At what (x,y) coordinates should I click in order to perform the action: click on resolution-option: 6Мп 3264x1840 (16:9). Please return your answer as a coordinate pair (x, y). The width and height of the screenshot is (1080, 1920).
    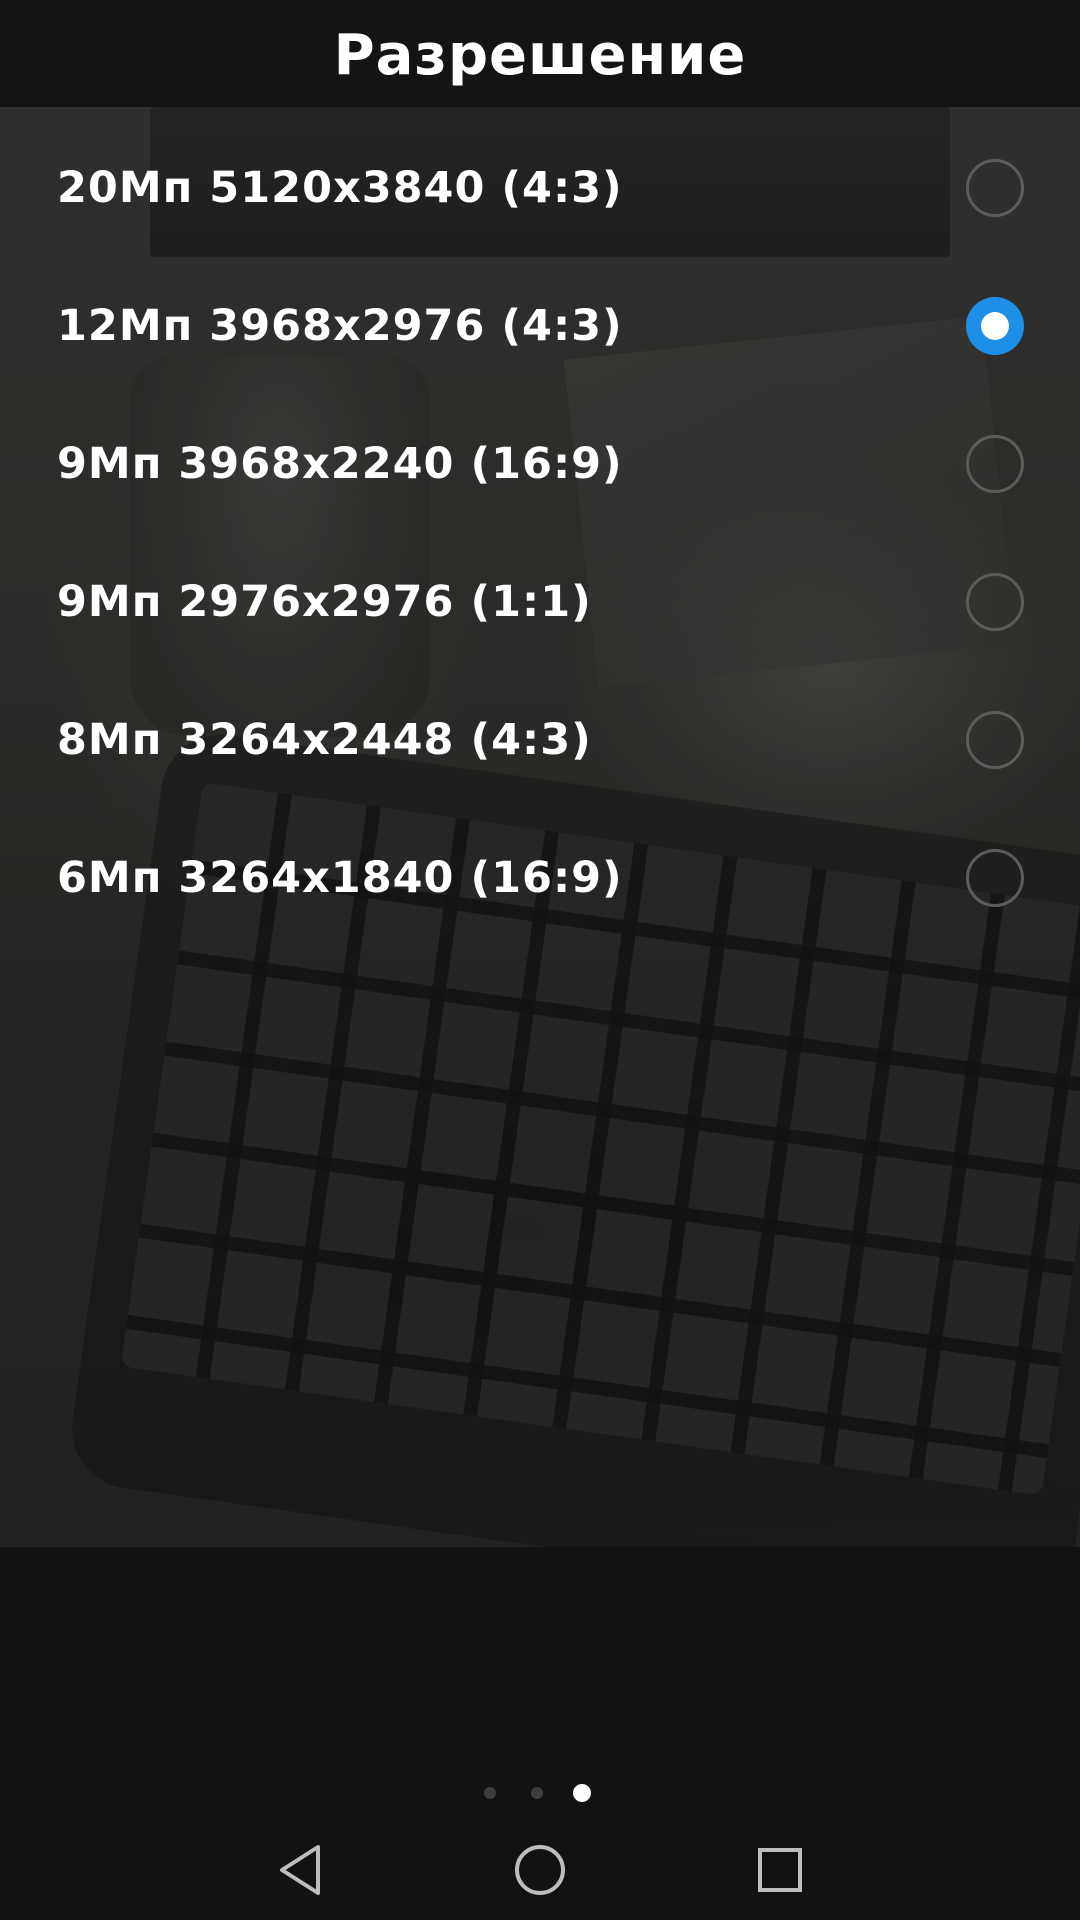
    Looking at the image, I should click on (540, 878).